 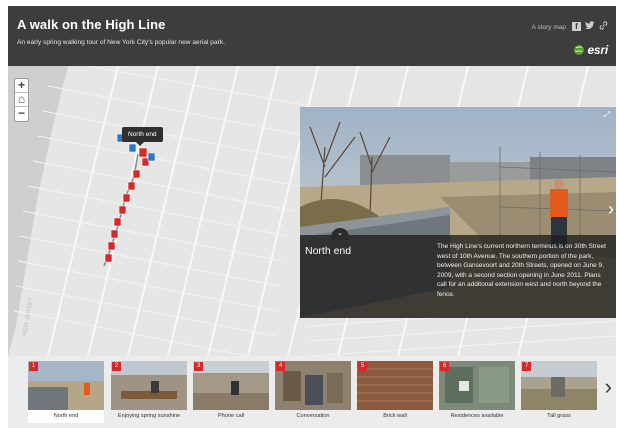 What do you see at coordinates (21, 114) in the screenshot?
I see `zoom-out-button: −` at bounding box center [21, 114].